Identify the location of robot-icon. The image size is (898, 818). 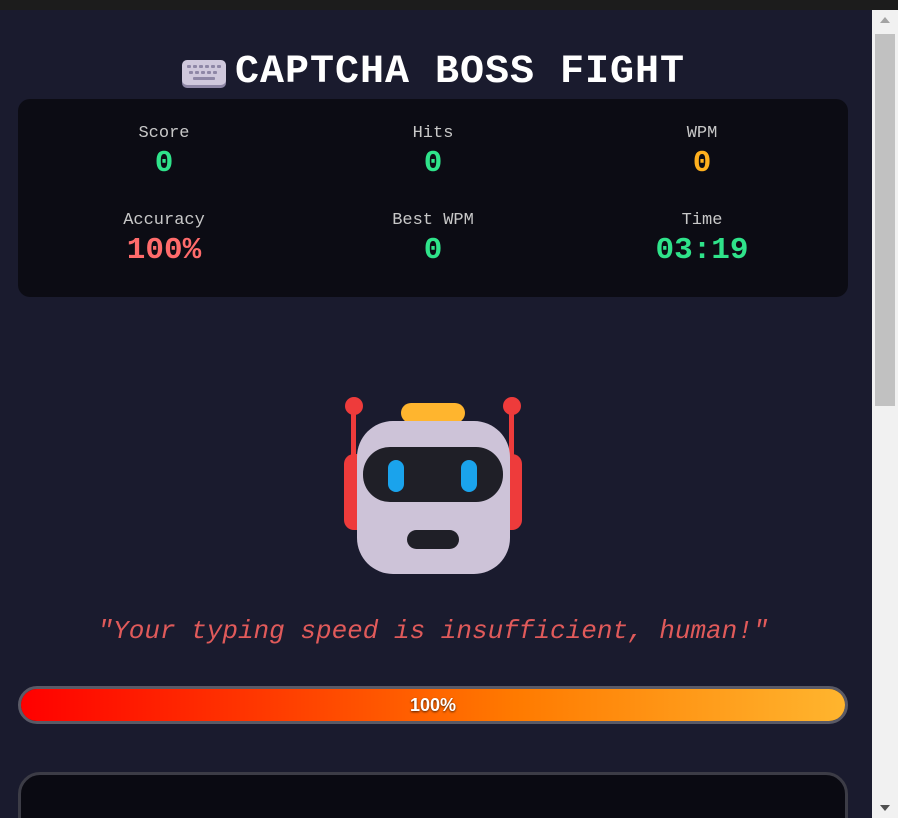
(435, 486).